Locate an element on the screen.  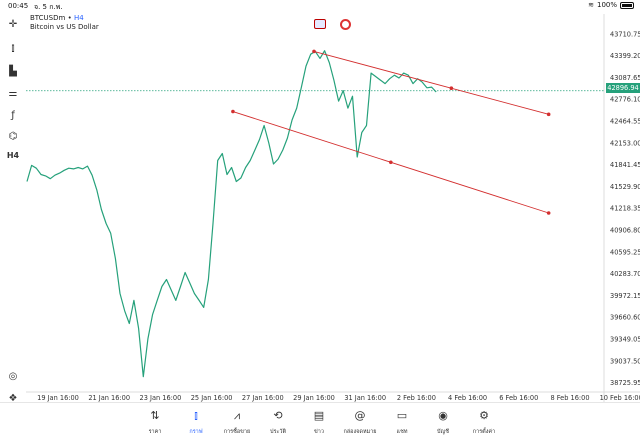
nav-news: ▤ ข่าว is located at coordinates (319, 421).